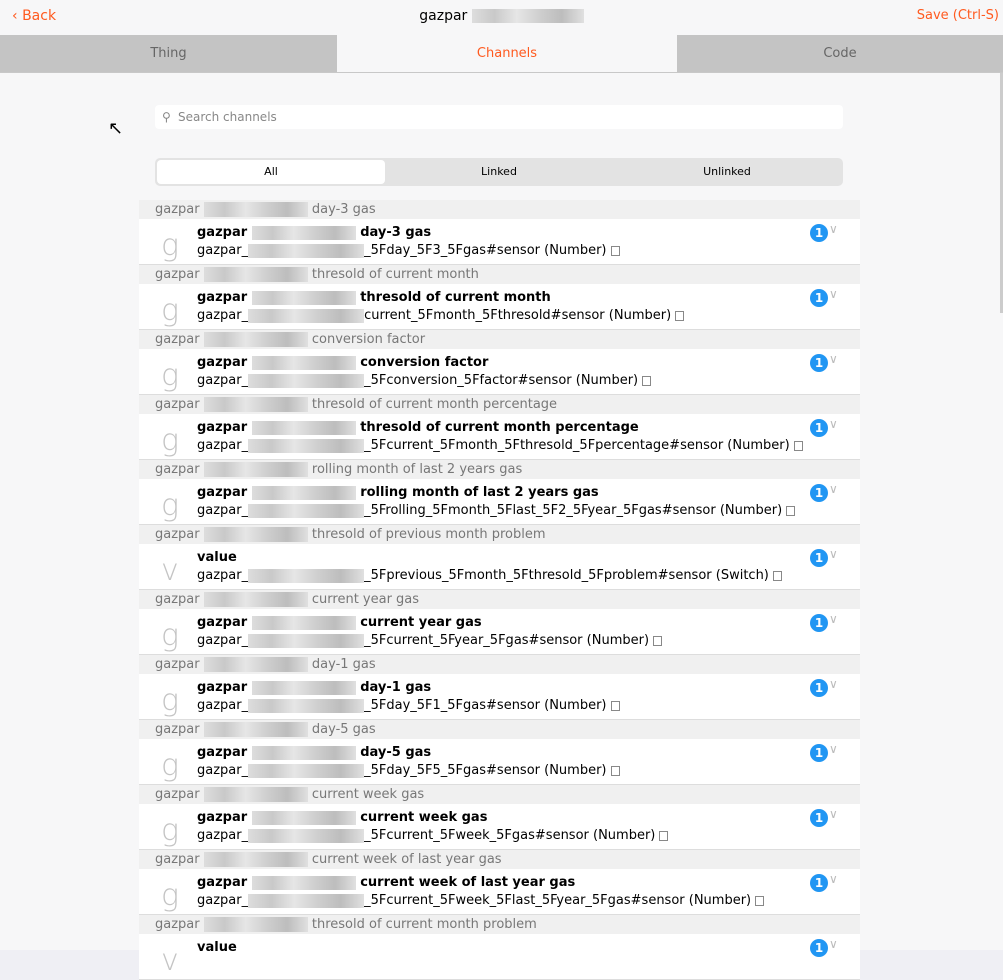 Image resolution: width=1003 pixels, height=980 pixels. Describe the element at coordinates (499, 117) in the screenshot. I see `search-input: ⚲ Search channels` at that location.